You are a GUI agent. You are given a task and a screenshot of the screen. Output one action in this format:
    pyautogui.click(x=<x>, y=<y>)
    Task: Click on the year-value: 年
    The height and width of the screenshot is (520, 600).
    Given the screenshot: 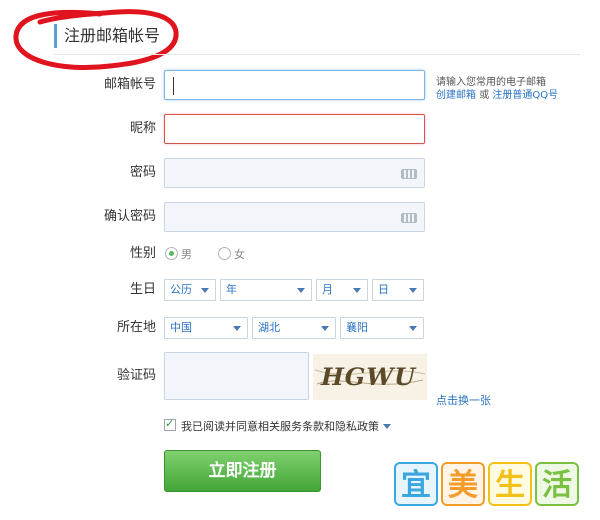 What is the action you would take?
    pyautogui.click(x=231, y=289)
    